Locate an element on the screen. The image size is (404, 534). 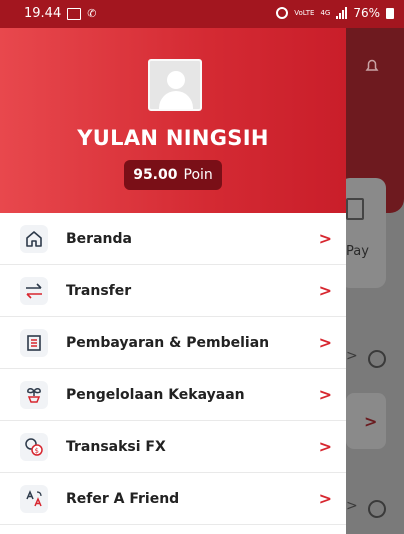
volte-icon: VoLTE is located at coordinates (304, 12).